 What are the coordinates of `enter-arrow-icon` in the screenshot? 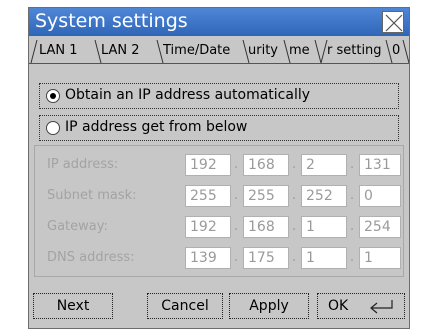 It's located at (381, 307).